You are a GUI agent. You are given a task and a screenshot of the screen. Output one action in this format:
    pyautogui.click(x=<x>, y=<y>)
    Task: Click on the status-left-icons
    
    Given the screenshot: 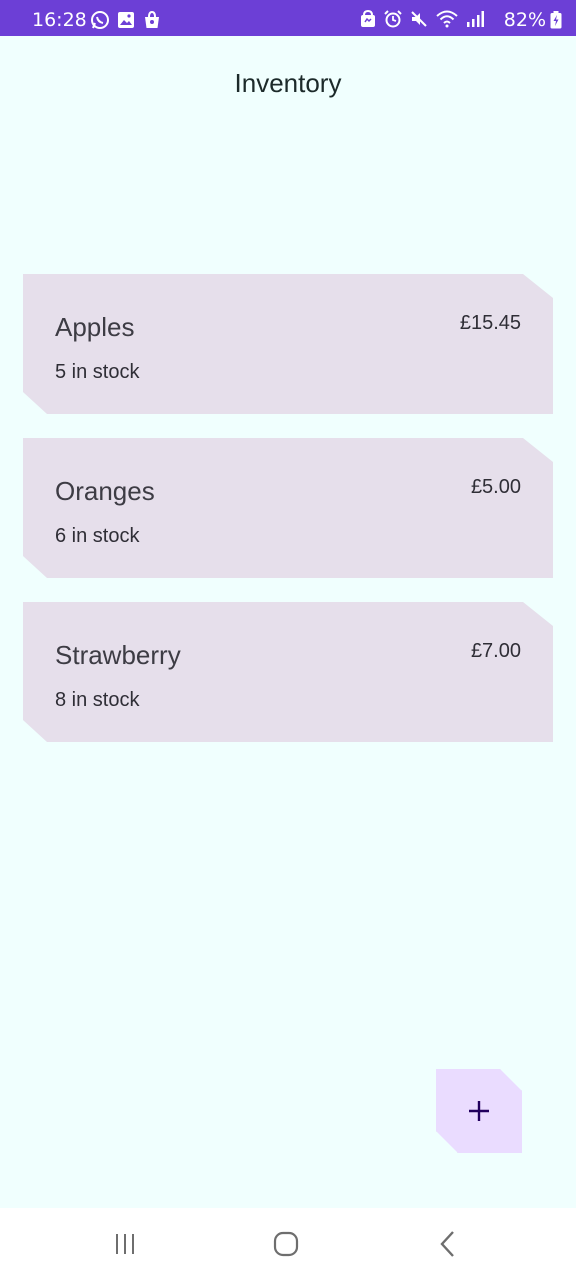 What is the action you would take?
    pyautogui.click(x=126, y=20)
    